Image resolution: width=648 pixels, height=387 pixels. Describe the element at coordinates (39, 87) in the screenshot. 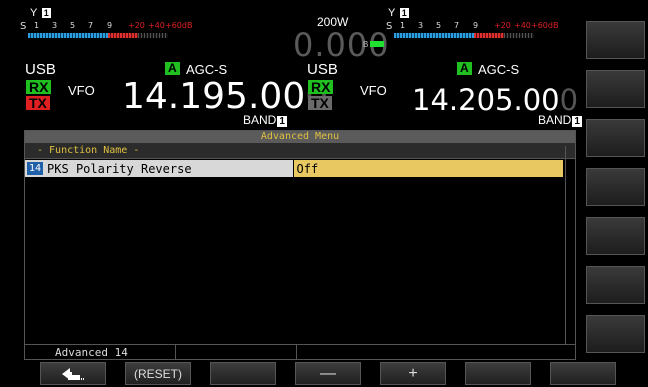

I see `left-rx-indicator: RX` at that location.